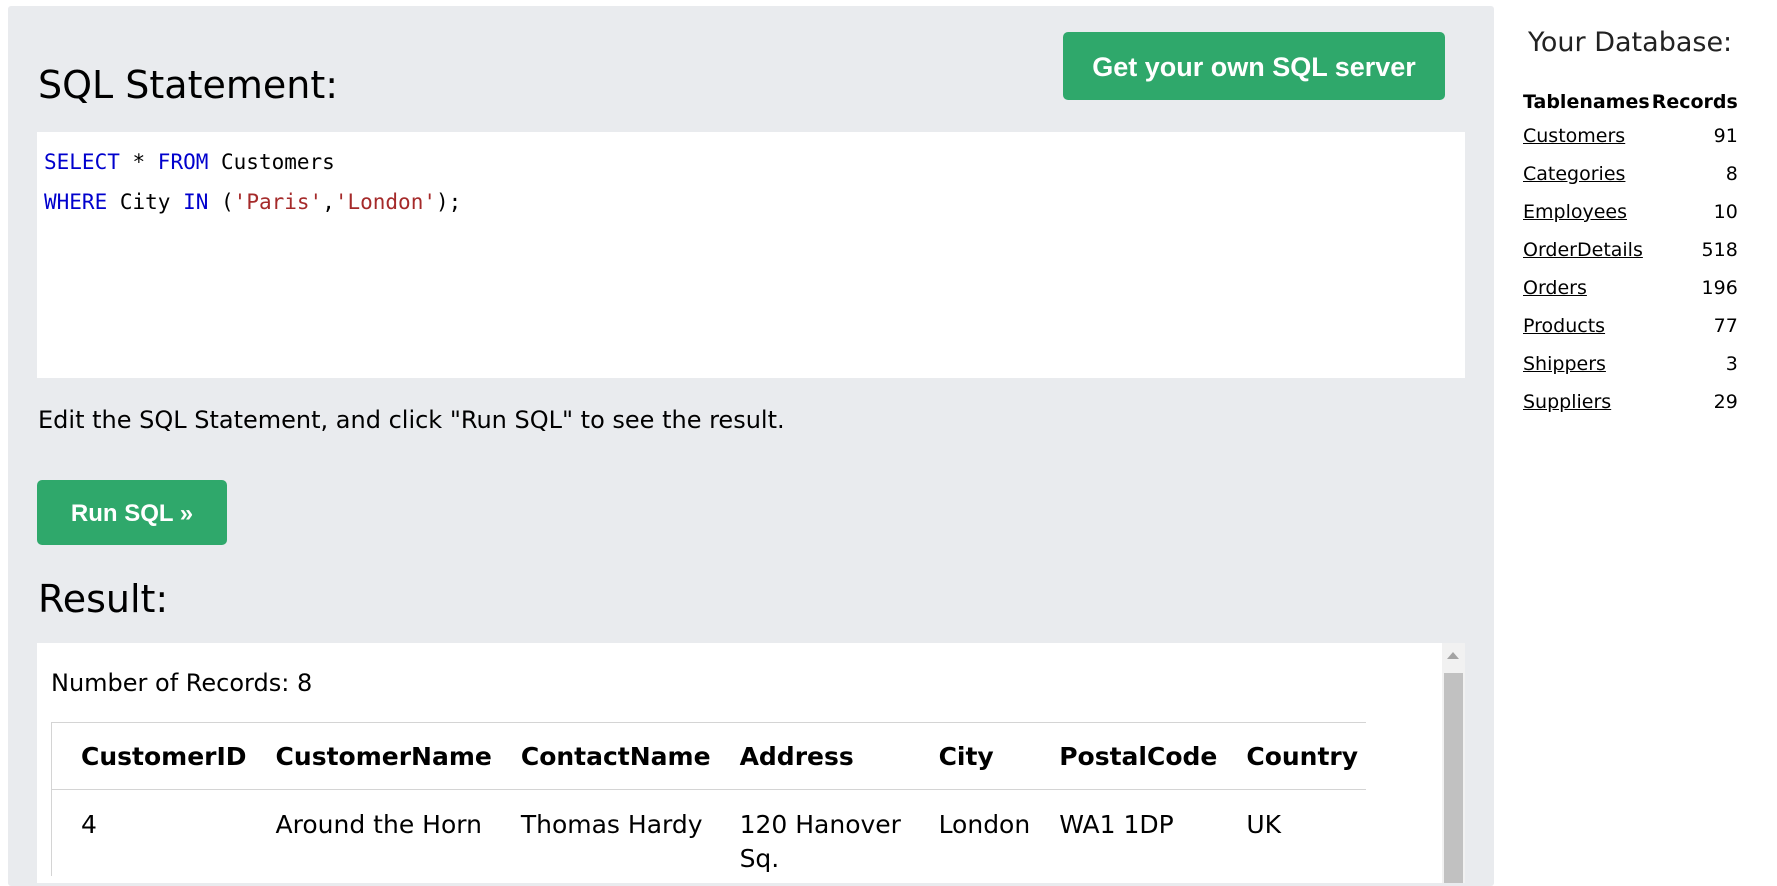 The image size is (1777, 886). I want to click on list-item: Employees 10, so click(1631, 212).